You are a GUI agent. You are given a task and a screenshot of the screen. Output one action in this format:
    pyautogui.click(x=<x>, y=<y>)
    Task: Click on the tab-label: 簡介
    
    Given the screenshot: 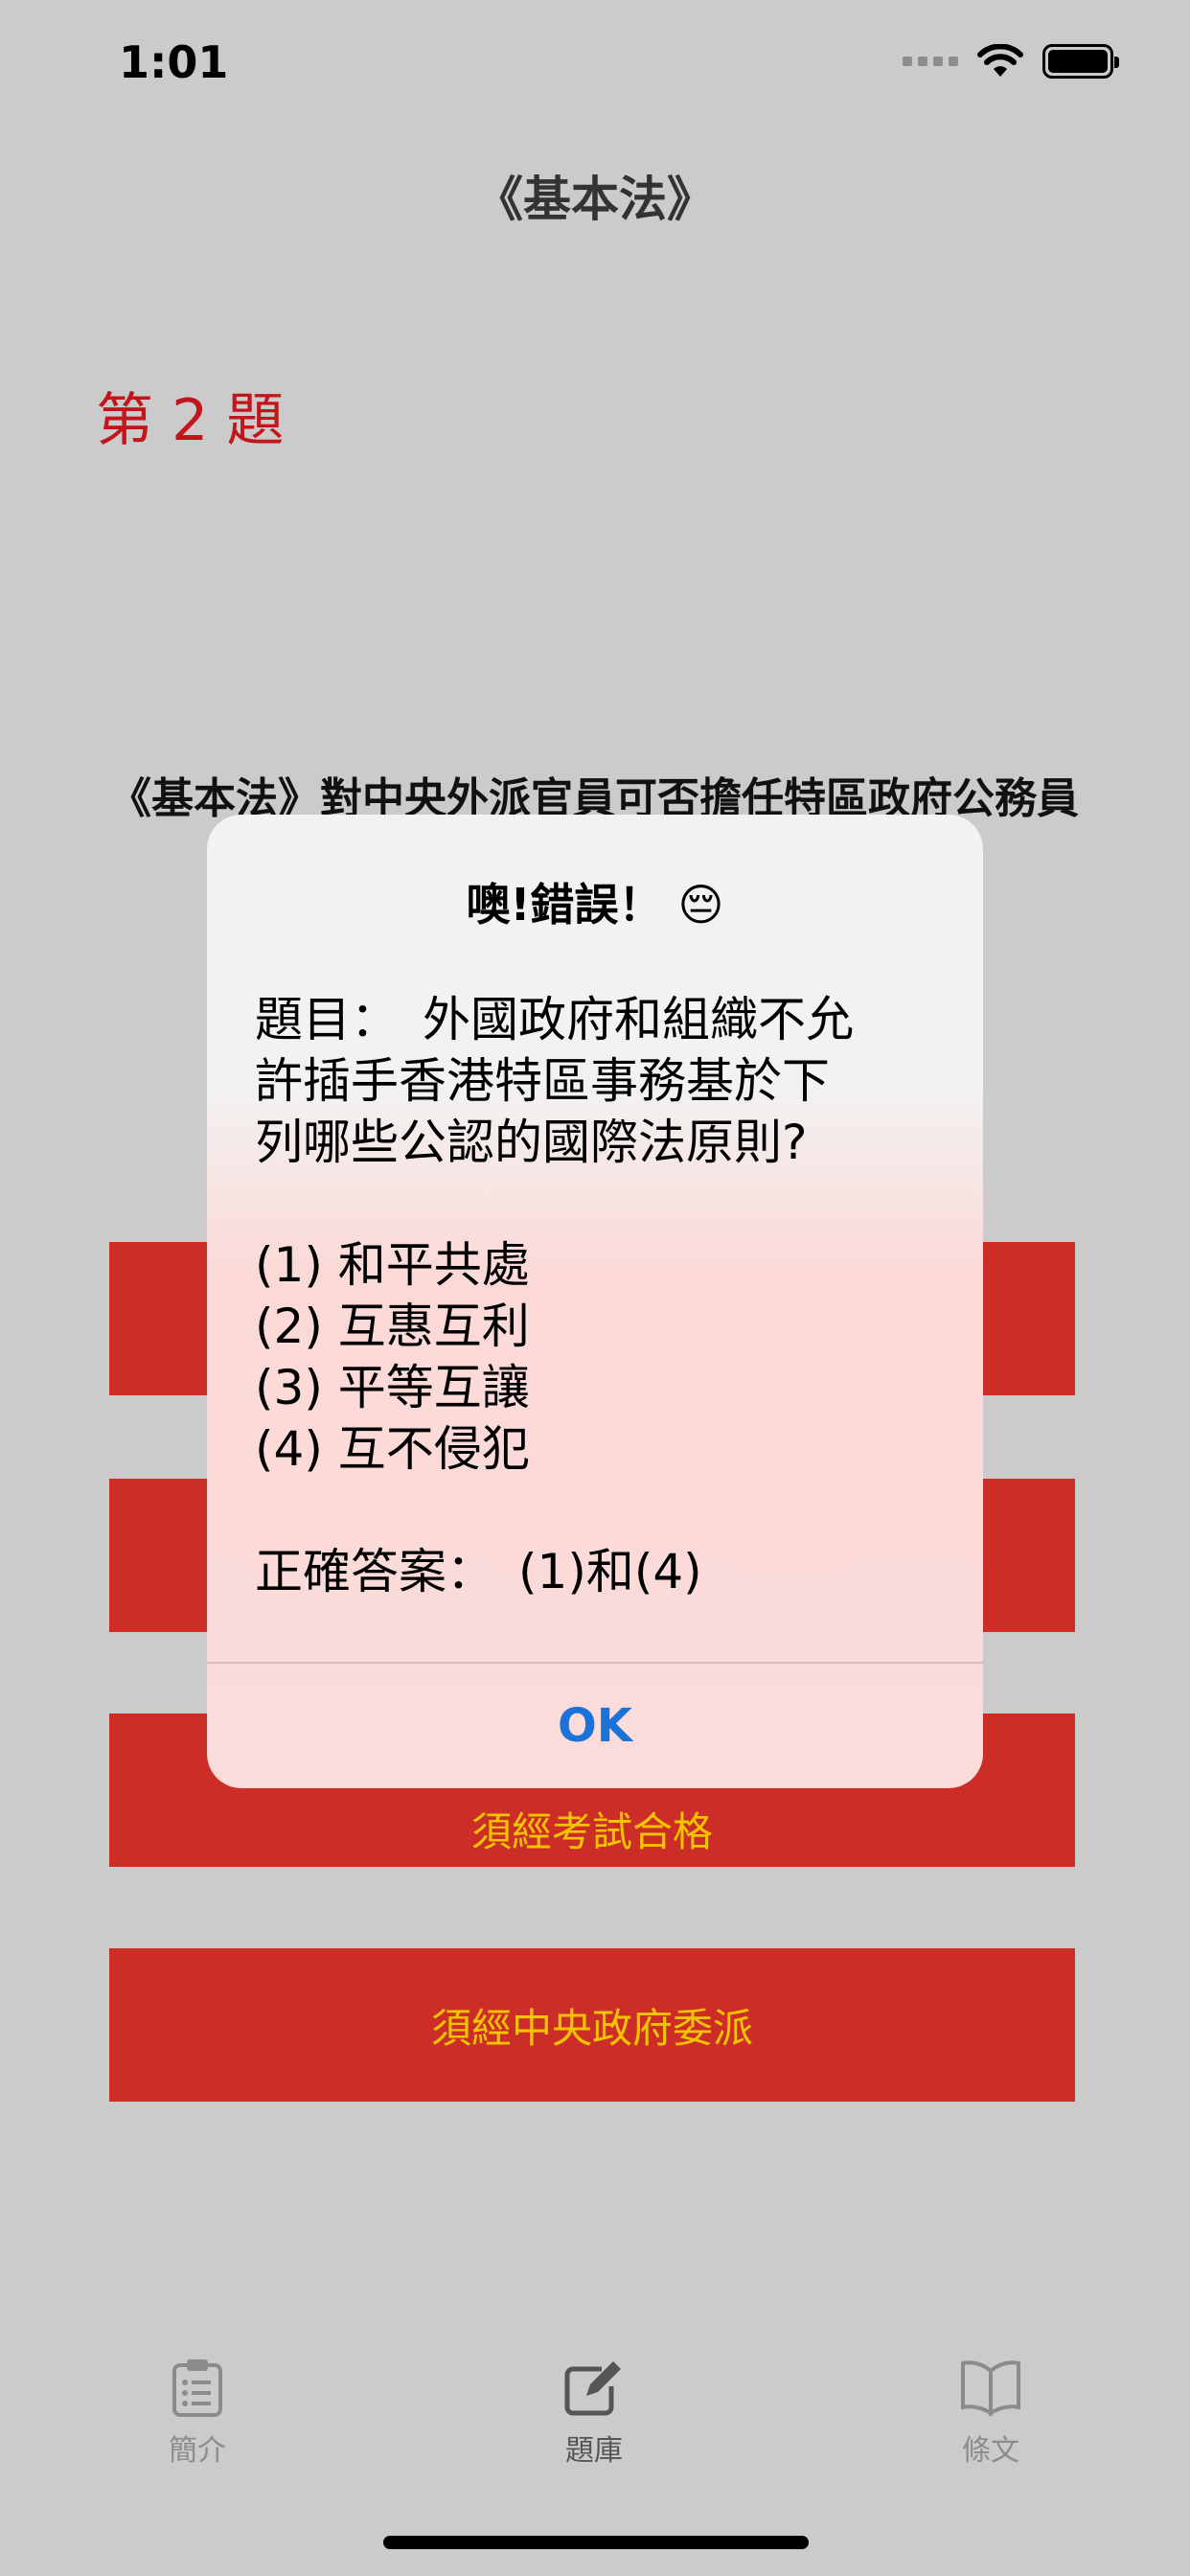 What is the action you would take?
    pyautogui.click(x=198, y=2451)
    